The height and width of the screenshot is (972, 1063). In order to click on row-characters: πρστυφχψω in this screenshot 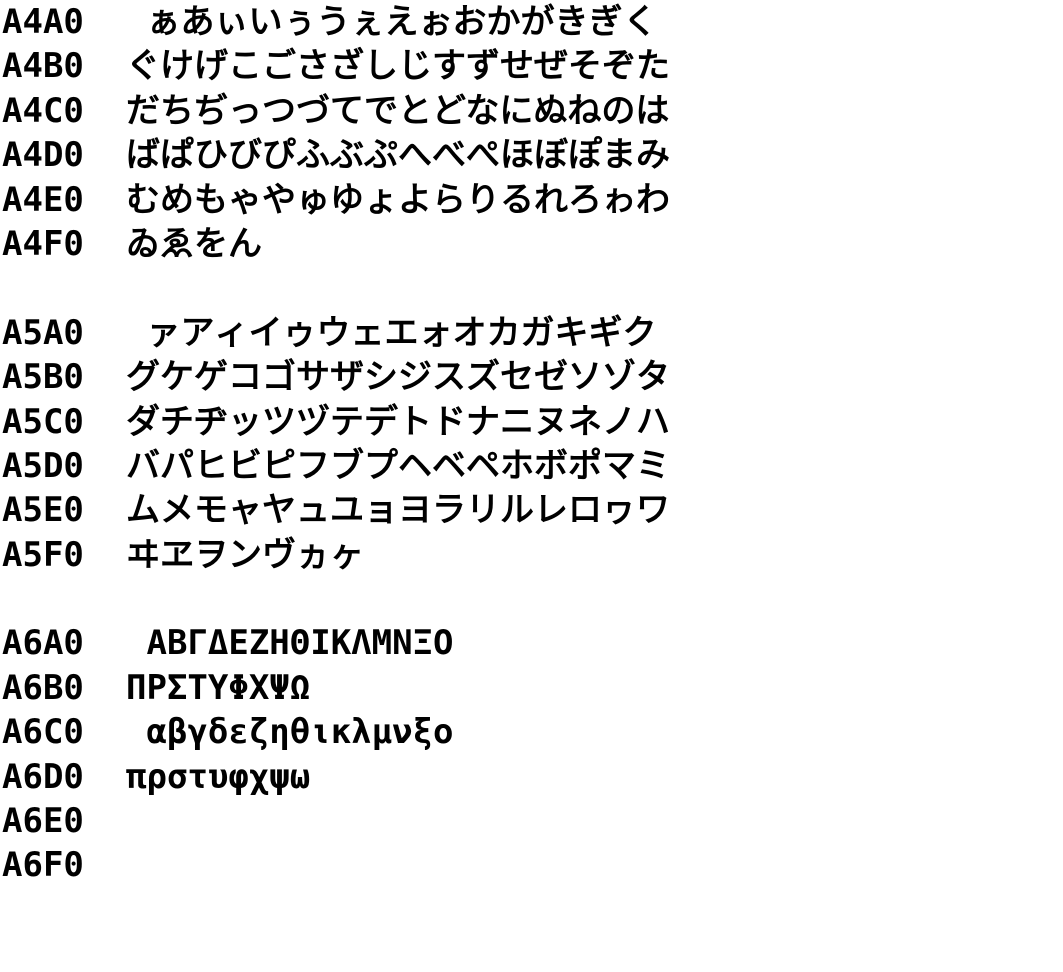, I will do `click(218, 776)`.